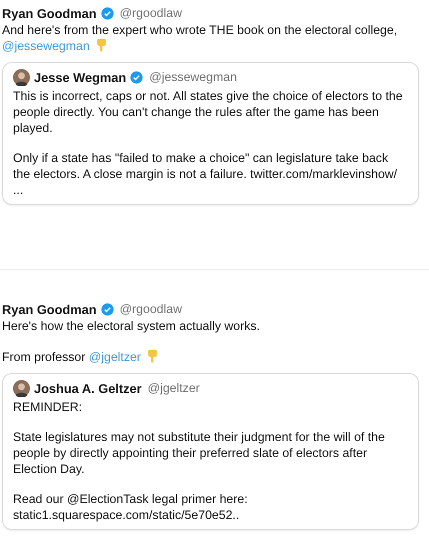 Image resolution: width=429 pixels, height=540 pixels. What do you see at coordinates (208, 112) in the screenshot?
I see `tweet-text: This is incorrect, caps or not. All states give the choice of electors to the people directly. You can't change the rules after the game has been played.` at bounding box center [208, 112].